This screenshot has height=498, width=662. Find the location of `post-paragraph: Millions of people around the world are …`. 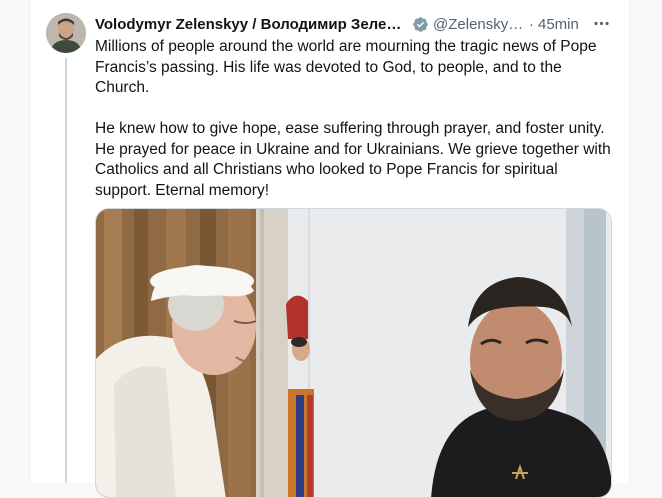

post-paragraph: Millions of people around the world are … is located at coordinates (346, 67).